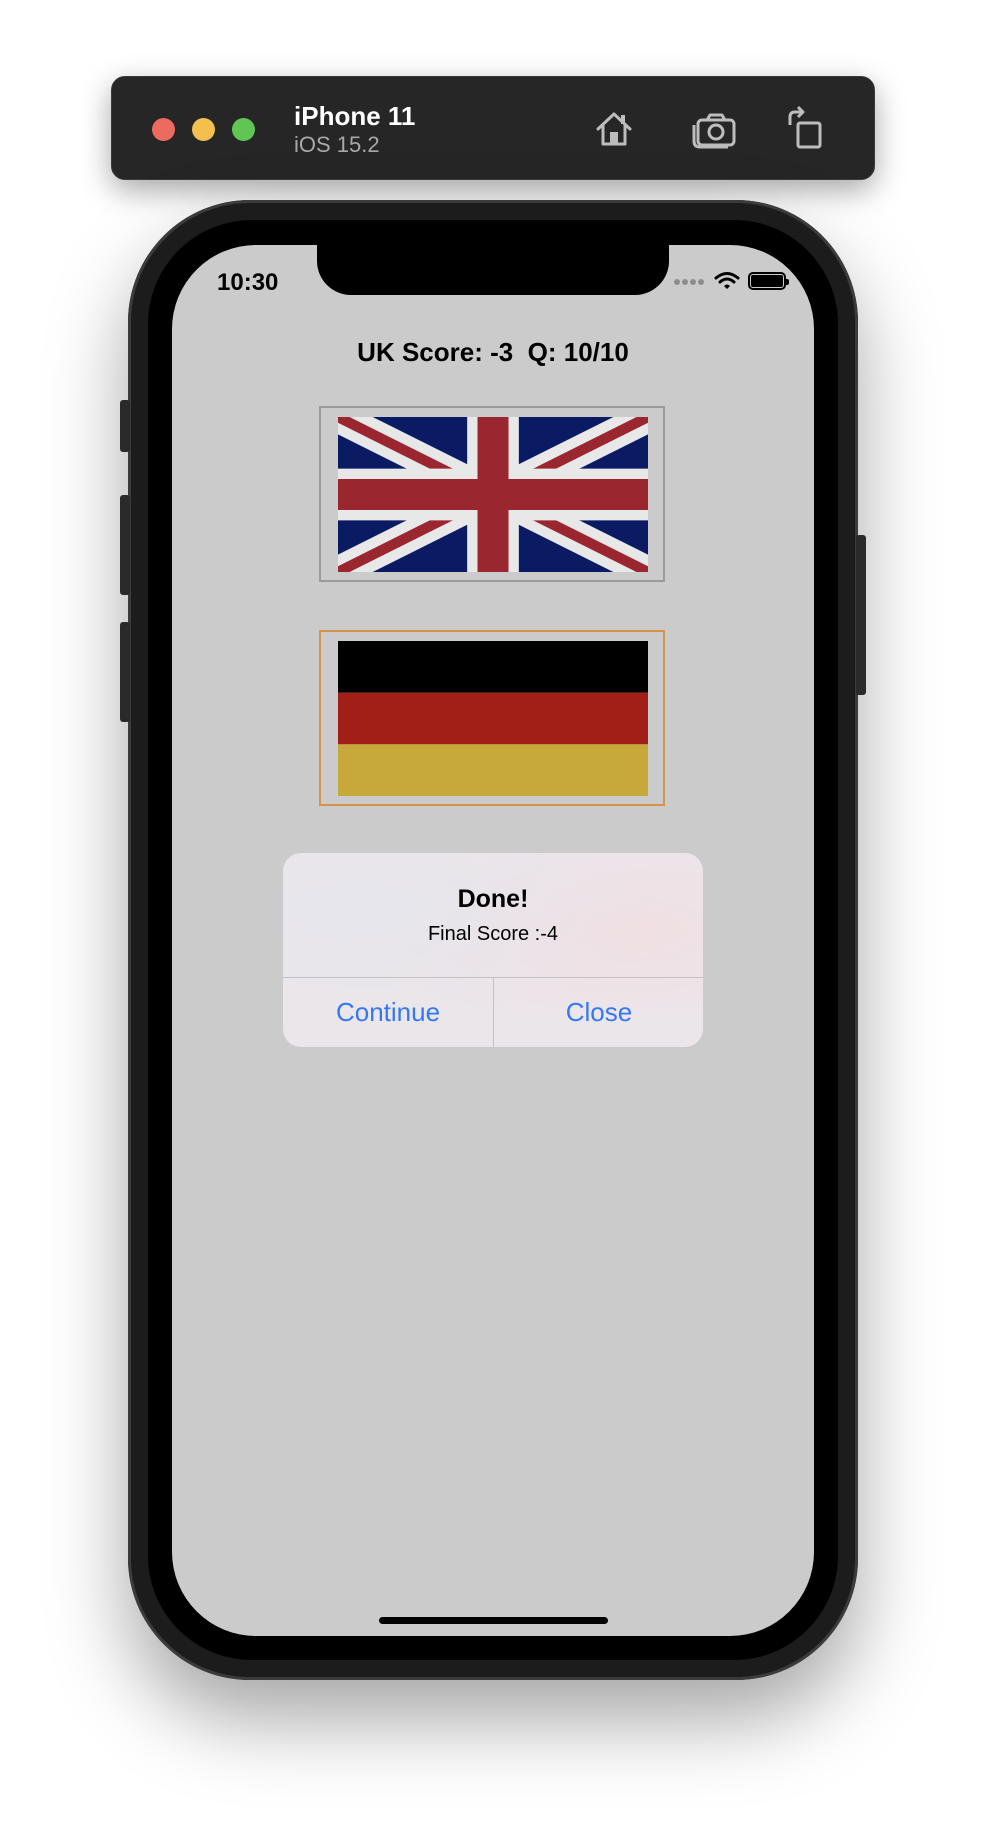  Describe the element at coordinates (493, 950) in the screenshot. I see `result-alert: Done! Final Score :-4 Continue Close` at that location.